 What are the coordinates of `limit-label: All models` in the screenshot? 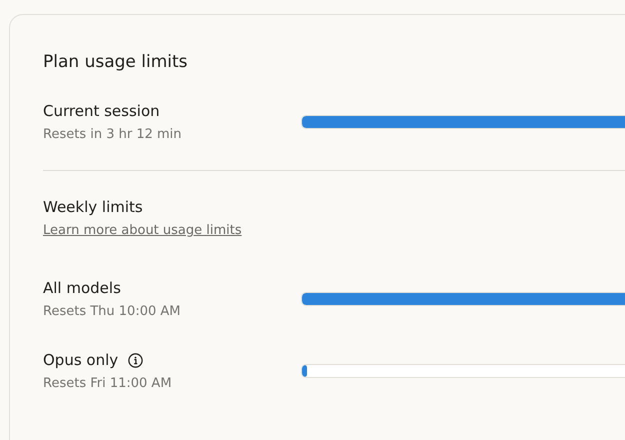 It's located at (82, 288).